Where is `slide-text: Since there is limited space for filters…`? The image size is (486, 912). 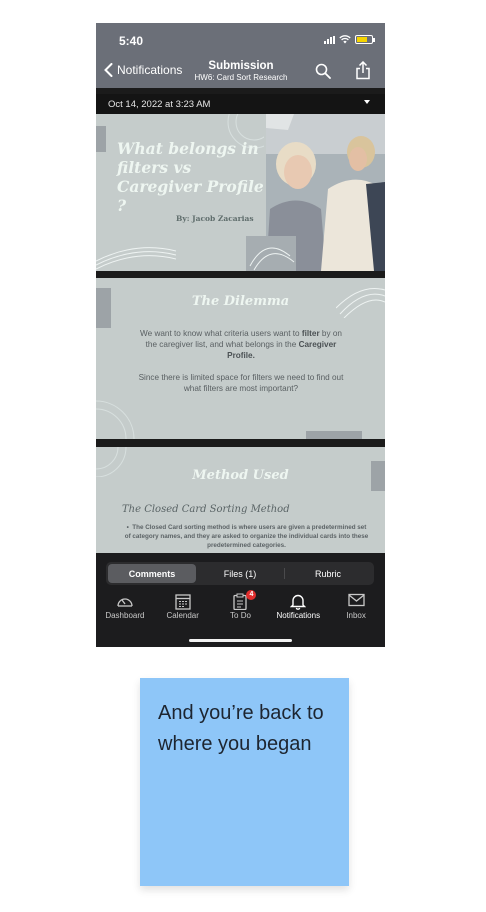
slide-text: Since there is limited space for filters… is located at coordinates (241, 383).